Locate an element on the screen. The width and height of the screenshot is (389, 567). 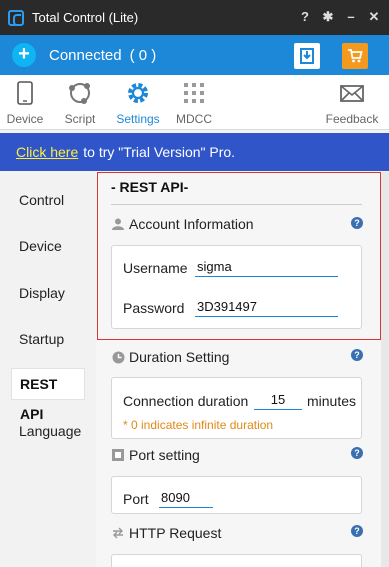
app-logo-icon is located at coordinates (16, 17).